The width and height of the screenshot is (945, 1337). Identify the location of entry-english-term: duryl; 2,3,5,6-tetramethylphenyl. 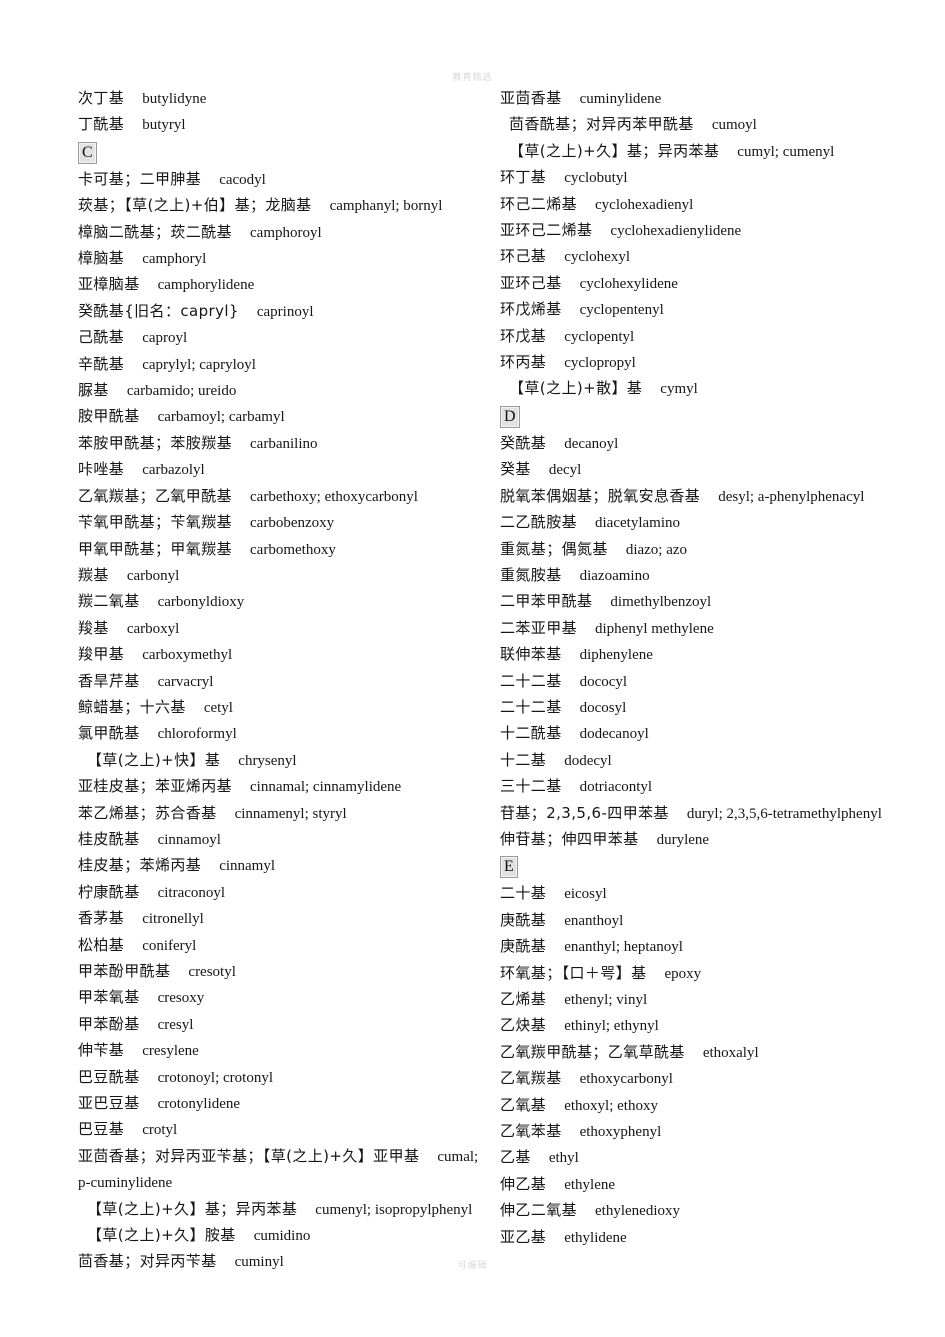
(784, 813).